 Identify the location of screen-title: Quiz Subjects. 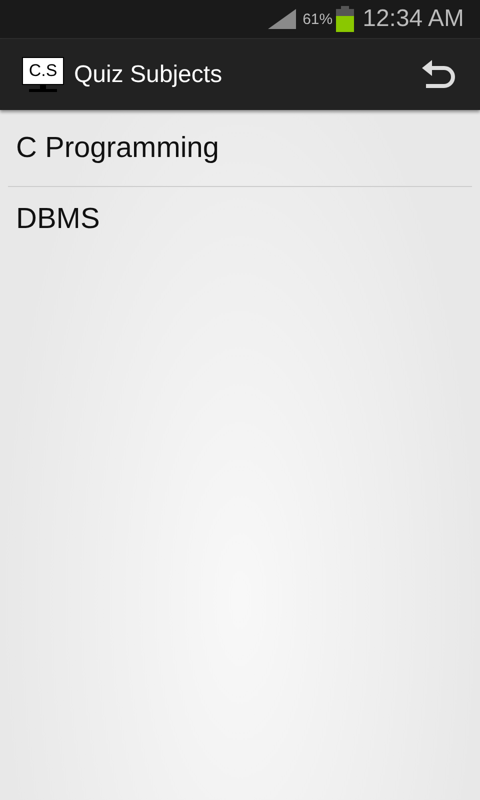
(149, 74).